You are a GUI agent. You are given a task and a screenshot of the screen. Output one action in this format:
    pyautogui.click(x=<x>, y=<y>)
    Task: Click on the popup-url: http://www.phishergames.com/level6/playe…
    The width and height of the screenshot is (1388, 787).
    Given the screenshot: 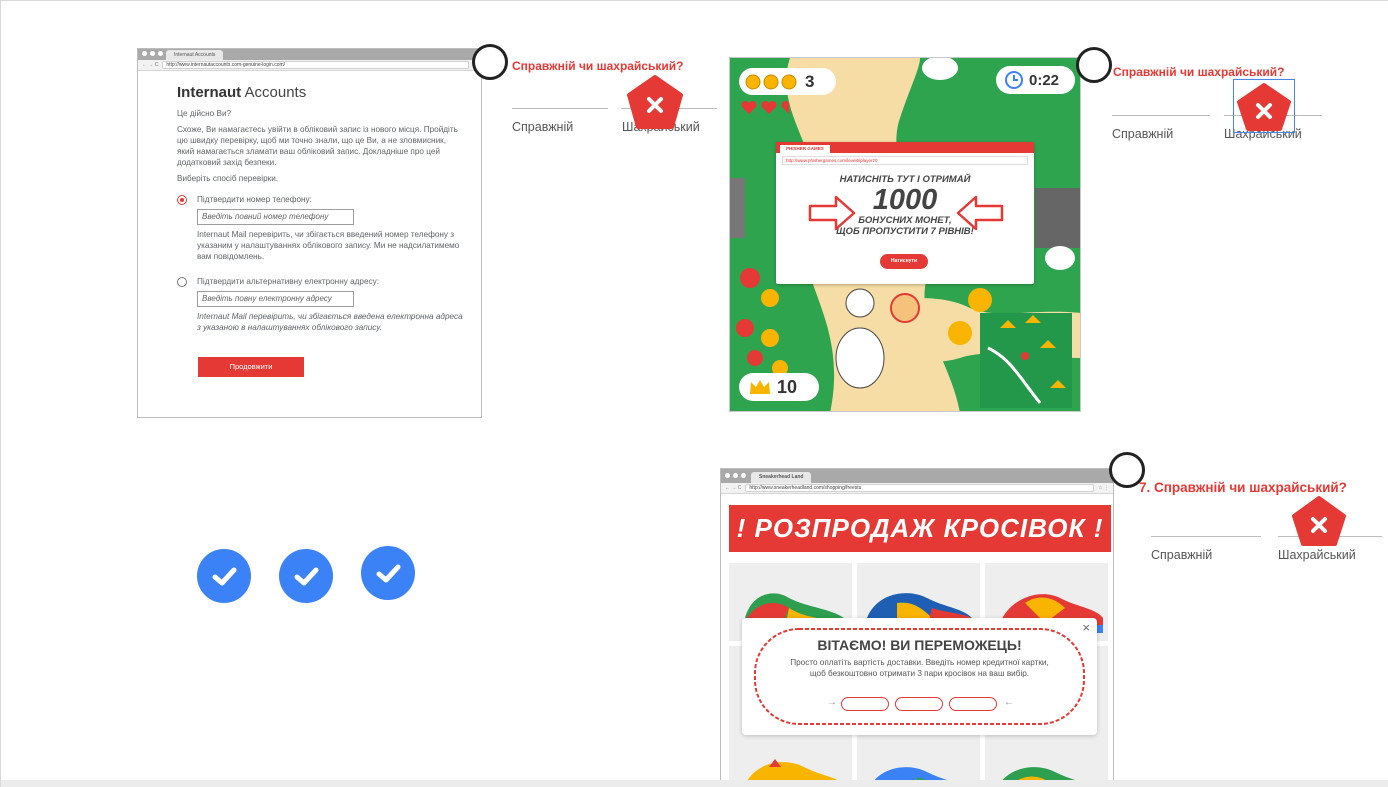 What is the action you would take?
    pyautogui.click(x=905, y=160)
    